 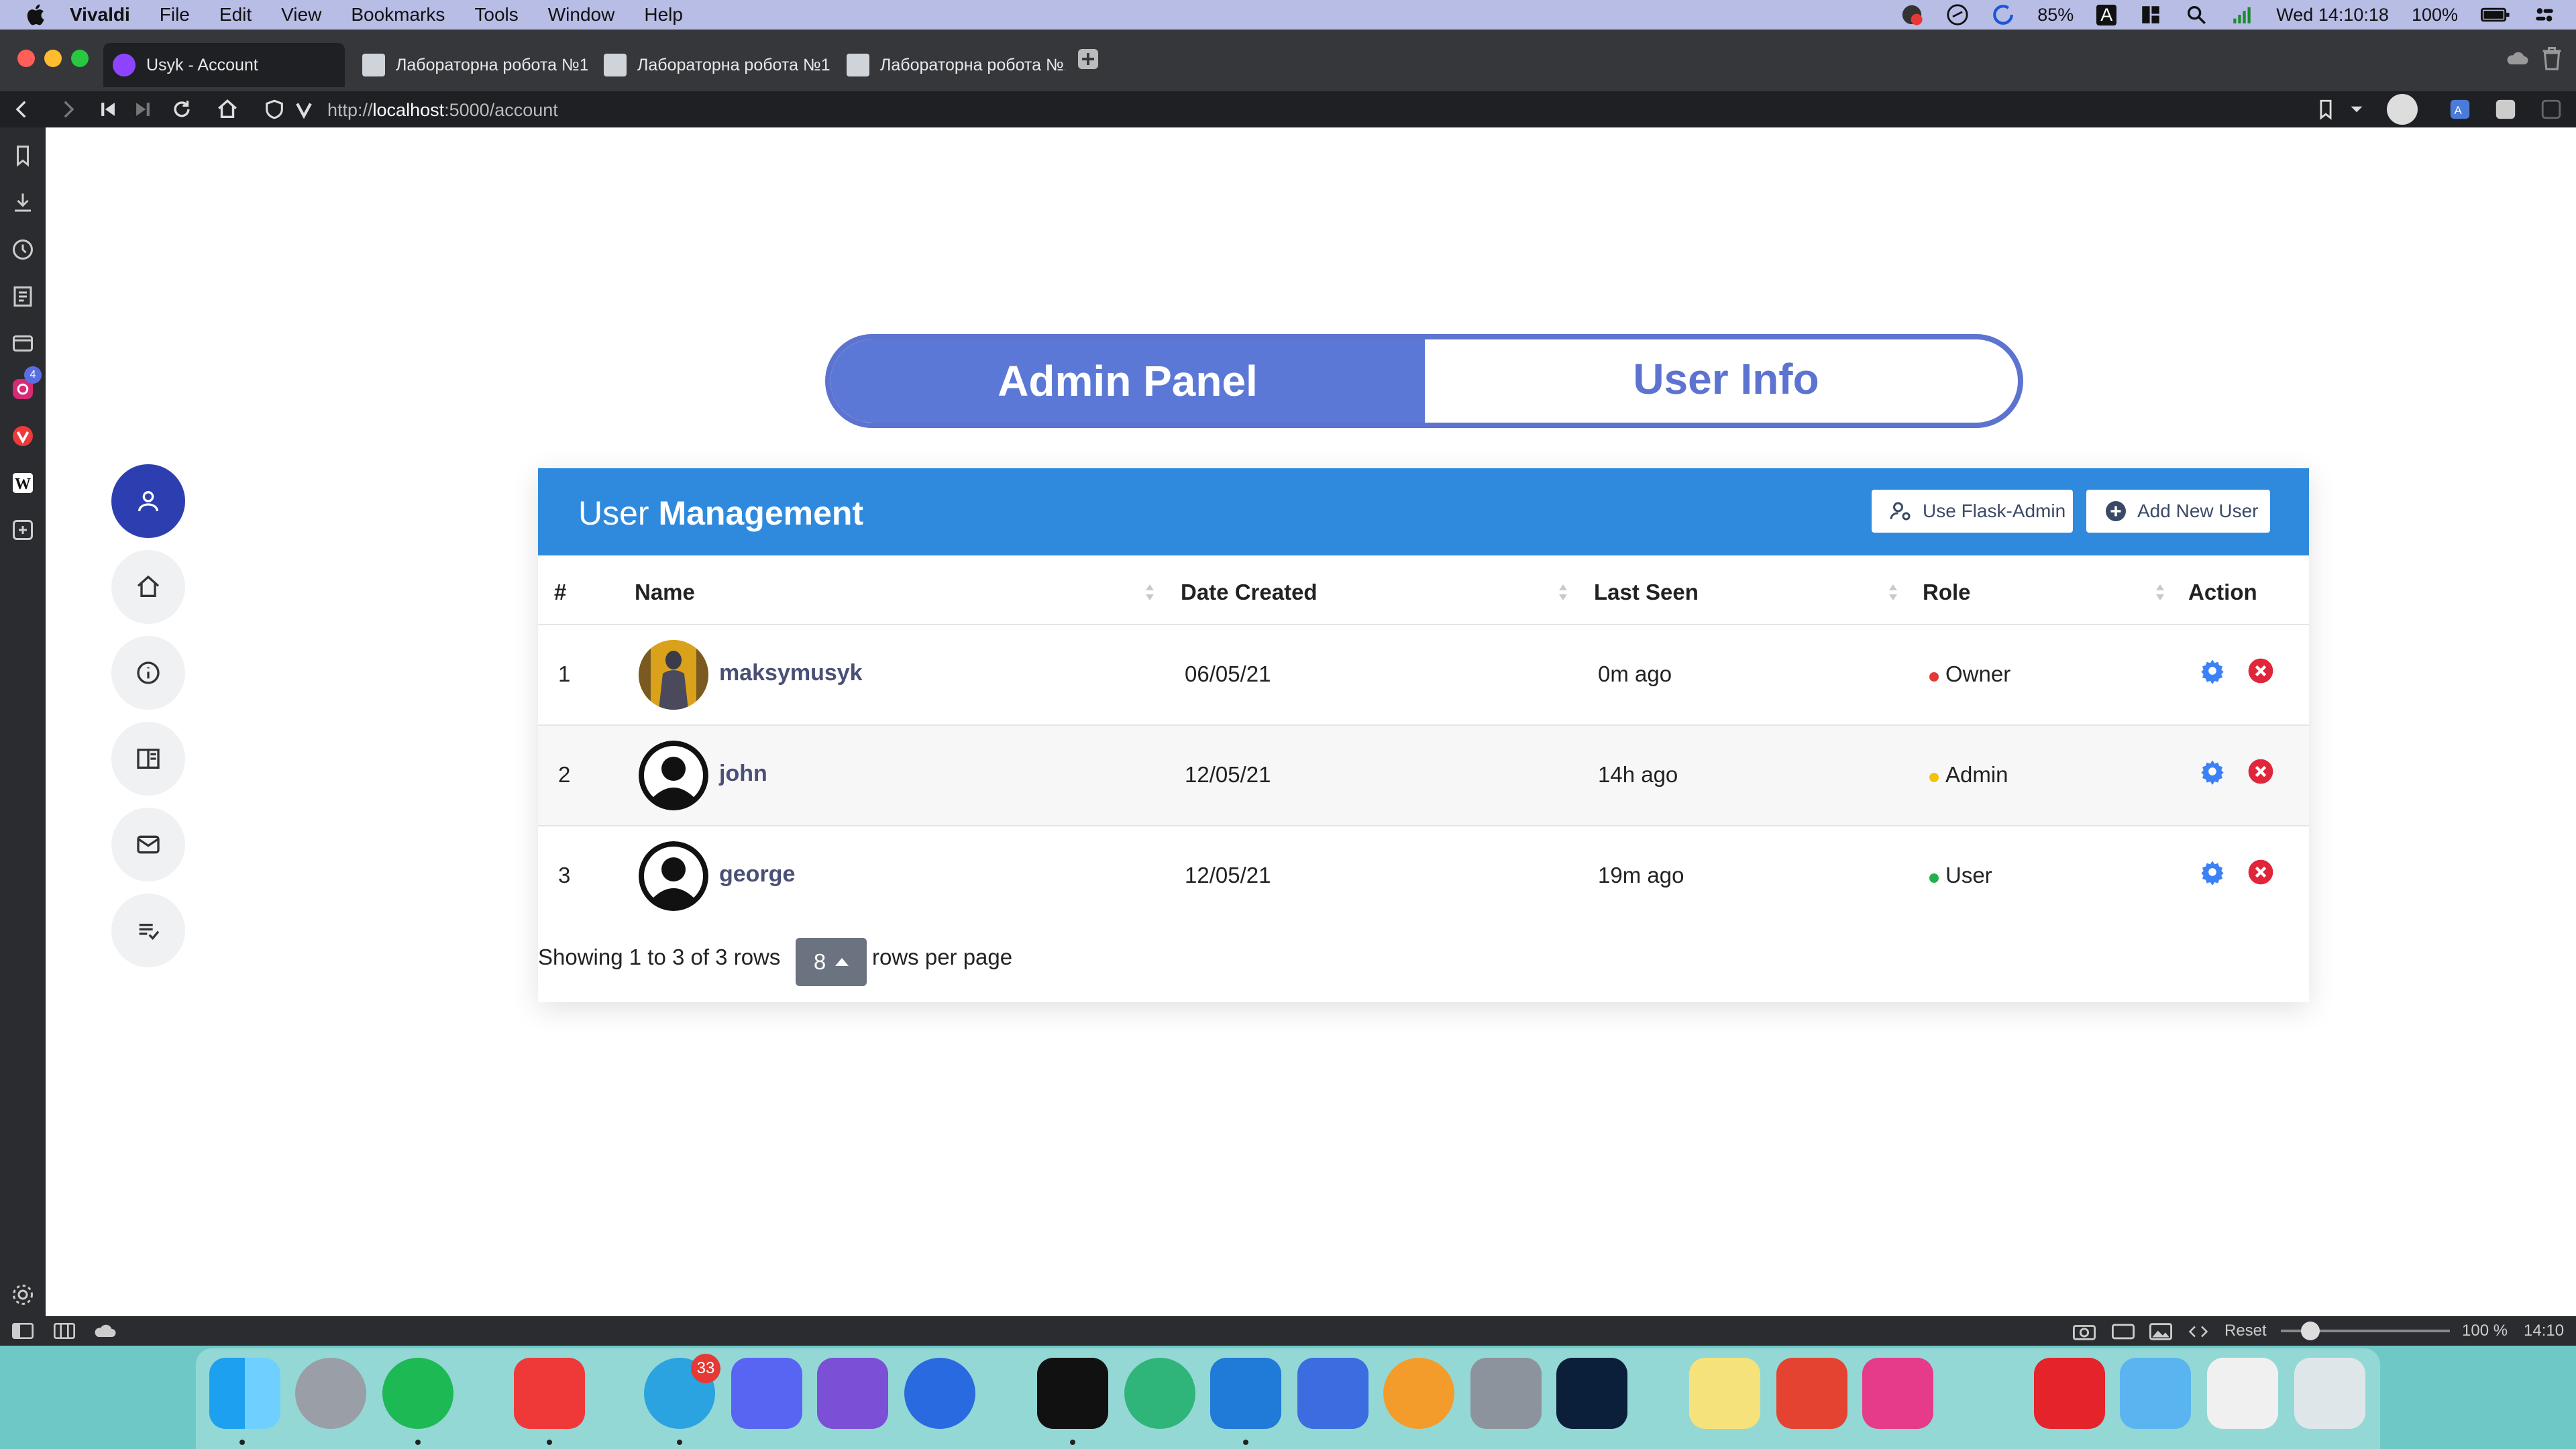 What do you see at coordinates (148, 759) in the screenshot?
I see `nav-book-button` at bounding box center [148, 759].